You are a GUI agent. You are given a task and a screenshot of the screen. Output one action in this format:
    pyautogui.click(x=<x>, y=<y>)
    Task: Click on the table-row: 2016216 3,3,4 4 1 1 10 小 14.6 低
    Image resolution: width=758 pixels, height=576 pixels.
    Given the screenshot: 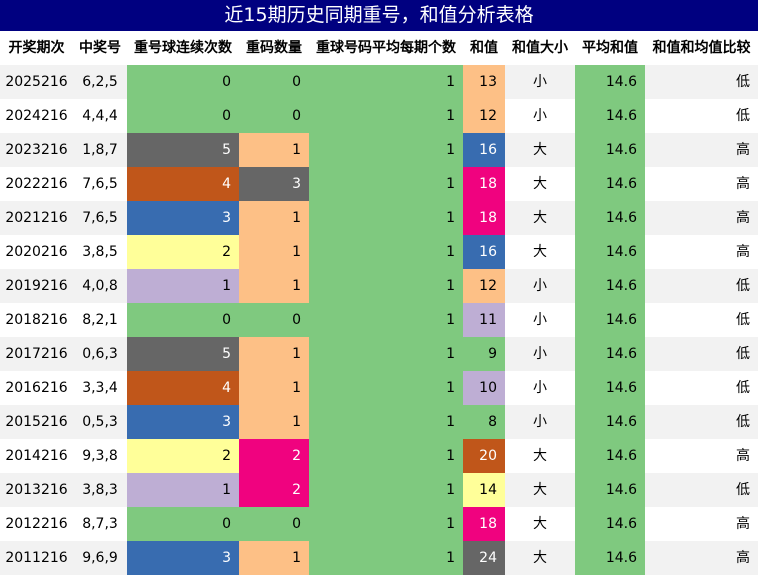 What is the action you would take?
    pyautogui.click(x=379, y=388)
    